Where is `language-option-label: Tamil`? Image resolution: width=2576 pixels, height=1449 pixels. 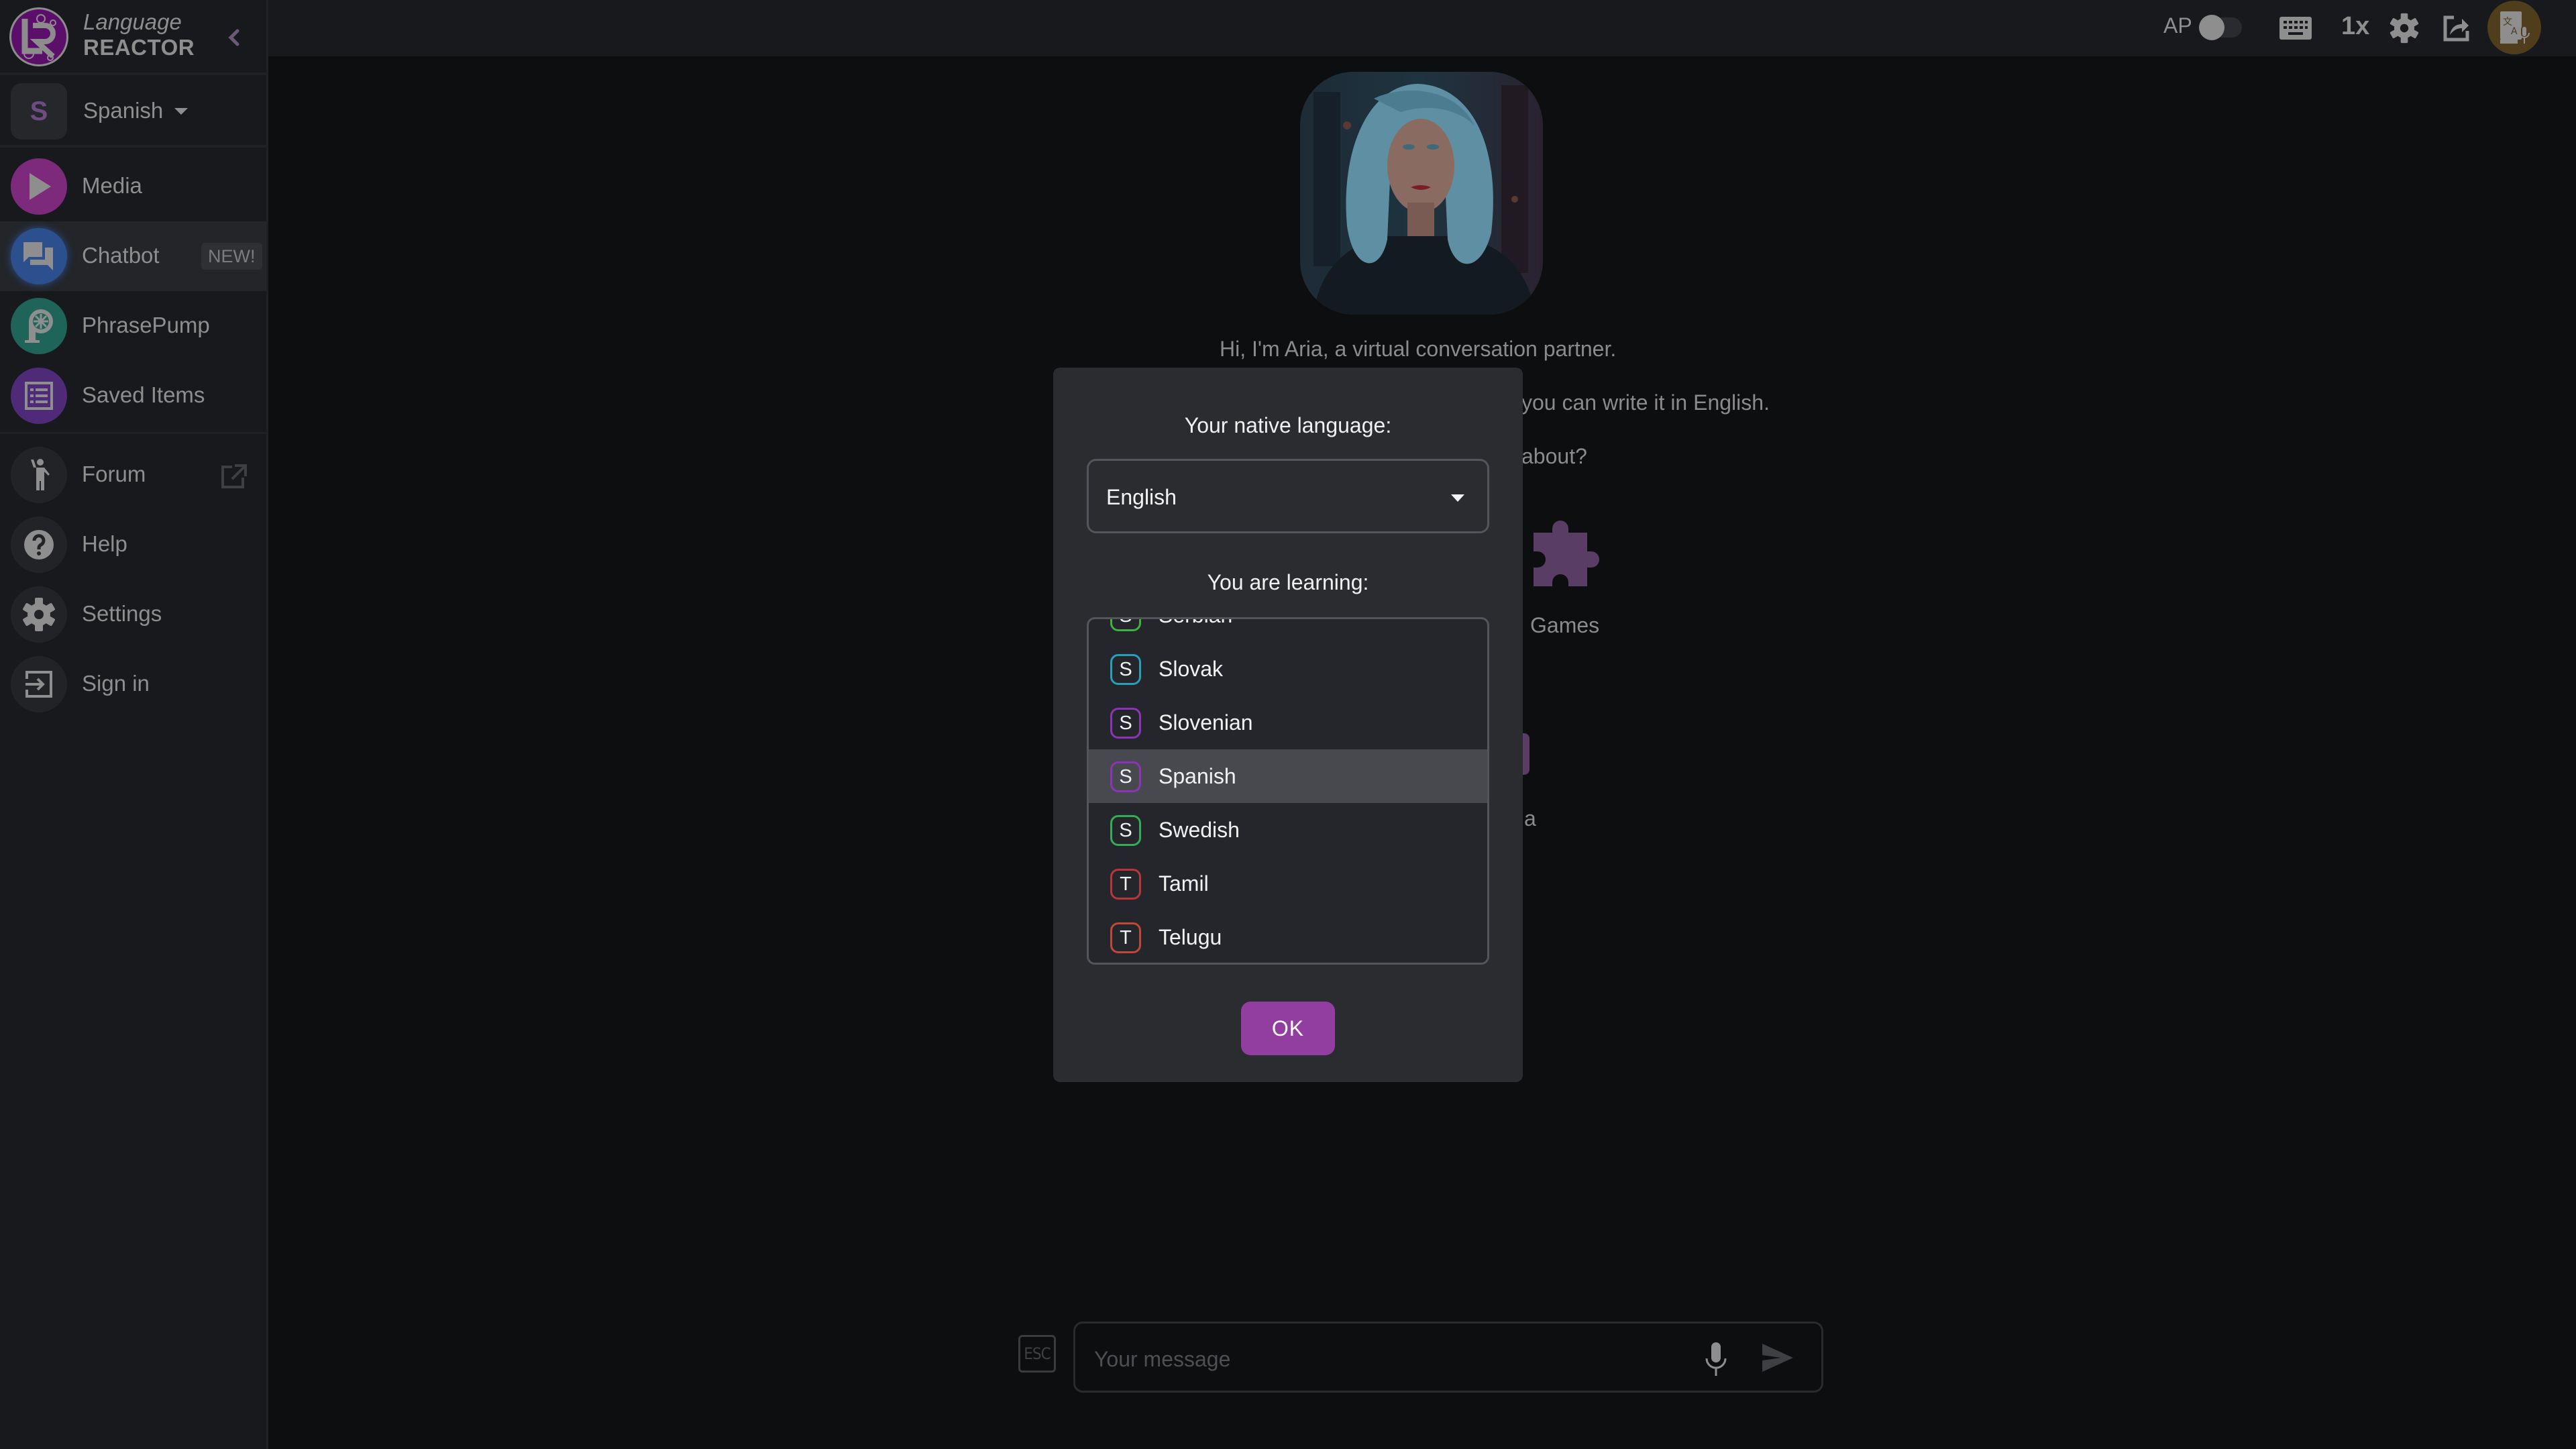 language-option-label: Tamil is located at coordinates (1184, 883).